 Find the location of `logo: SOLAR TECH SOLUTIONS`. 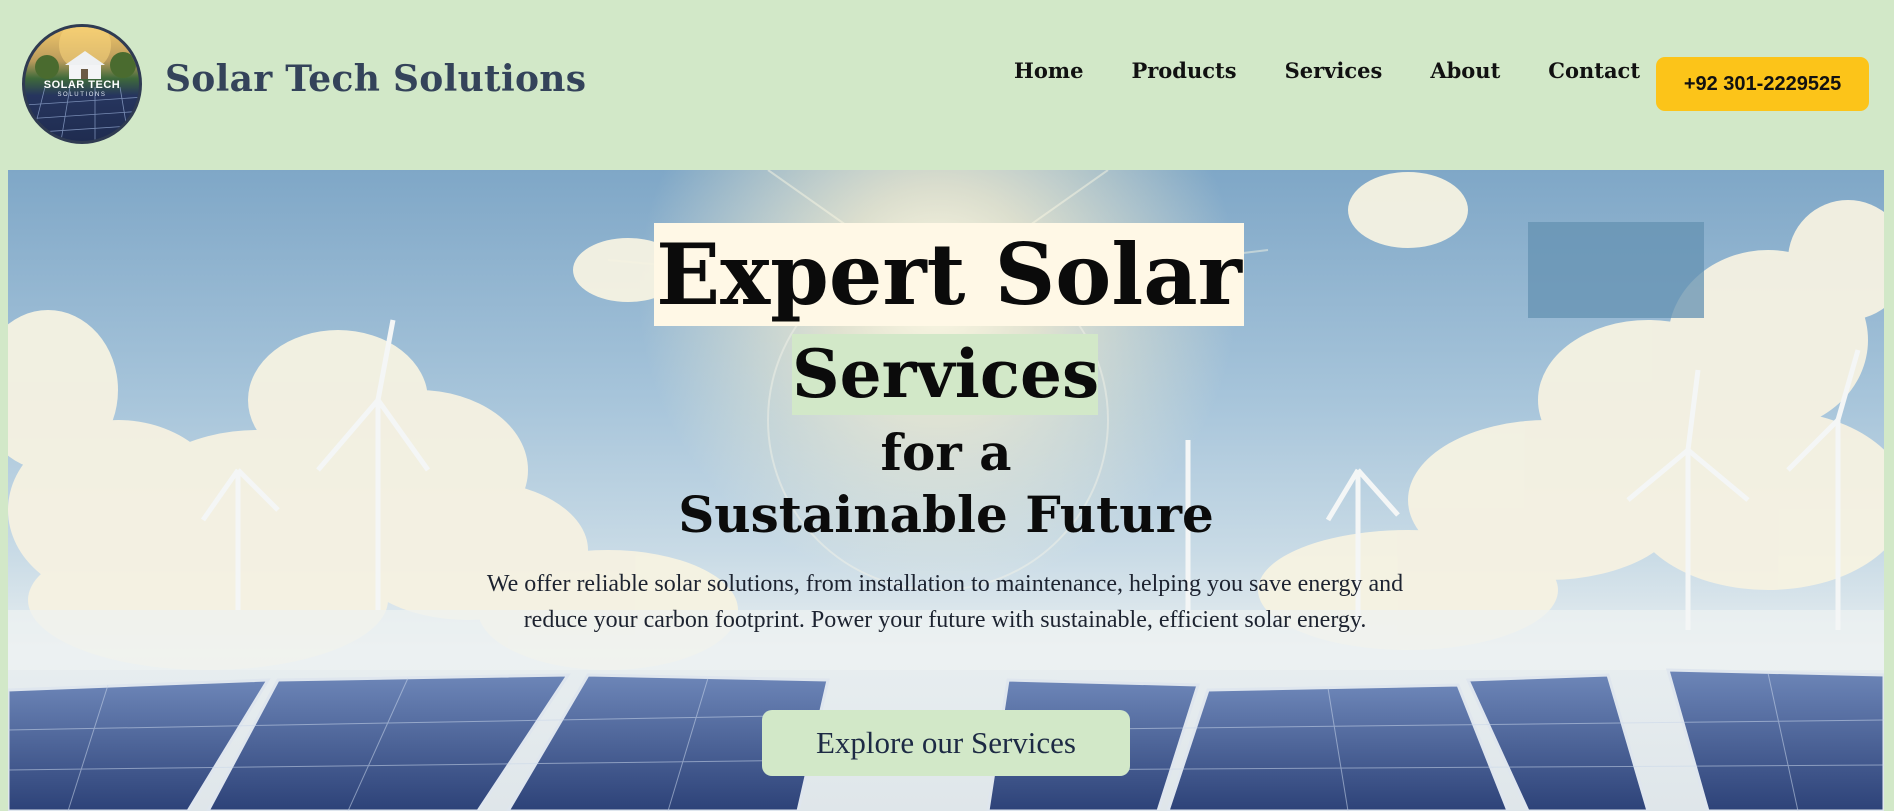

logo: SOLAR TECH SOLUTIONS is located at coordinates (82, 84).